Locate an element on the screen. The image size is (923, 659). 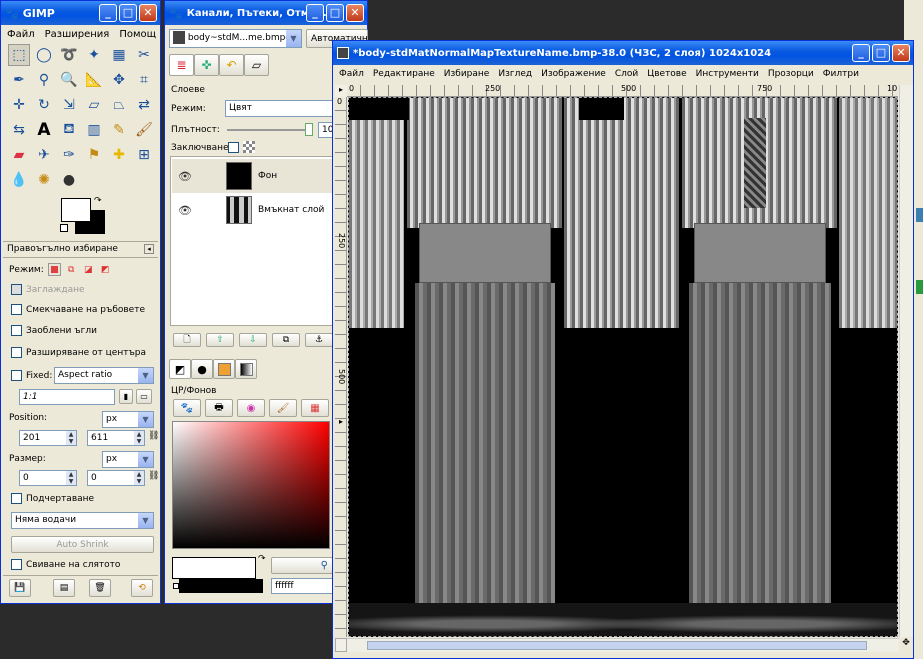
vertical-ruler: 0 250 500 is located at coordinates (341, 367).